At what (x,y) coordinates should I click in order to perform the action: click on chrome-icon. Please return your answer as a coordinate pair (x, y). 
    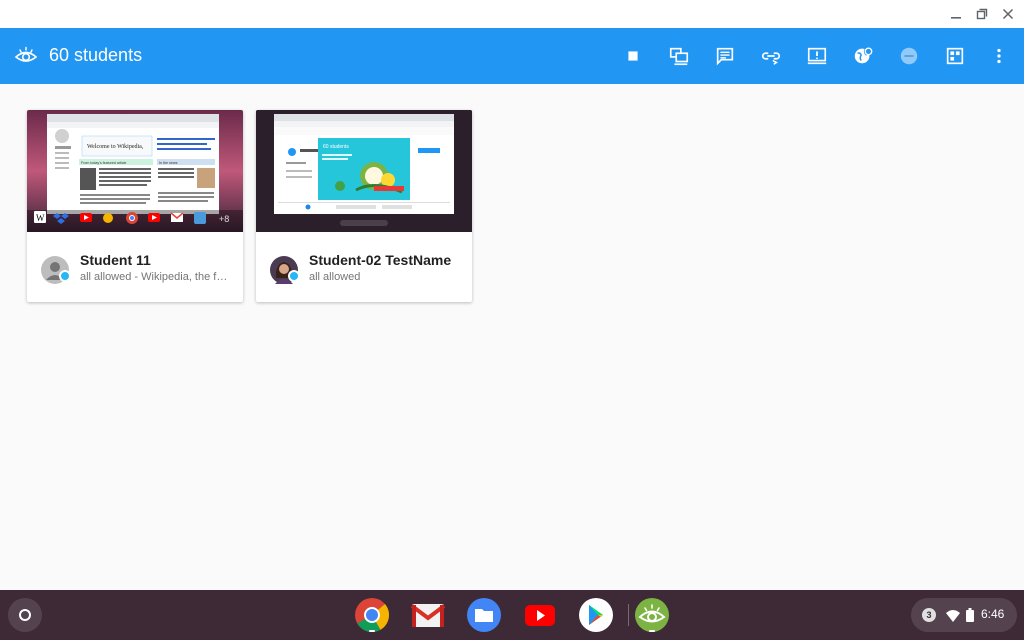
    Looking at the image, I should click on (372, 615).